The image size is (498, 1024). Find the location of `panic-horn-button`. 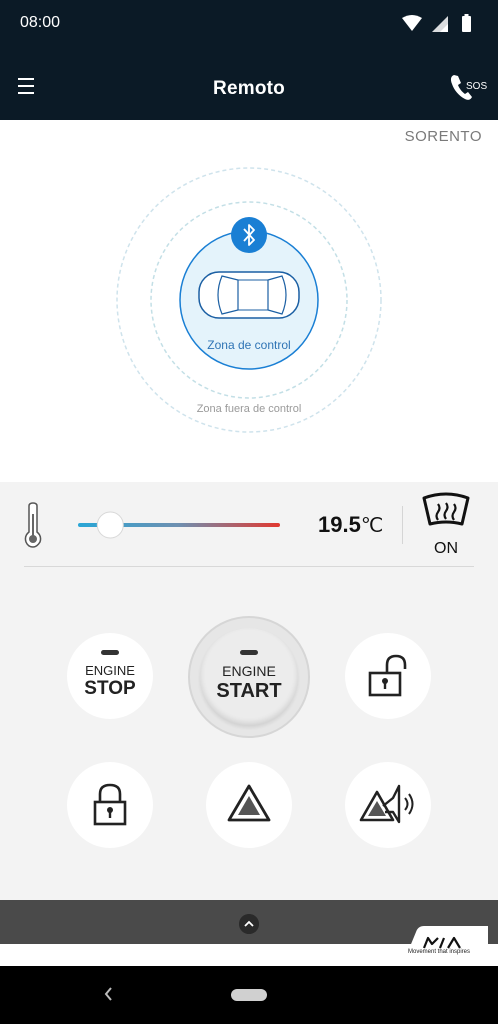

panic-horn-button is located at coordinates (388, 805).